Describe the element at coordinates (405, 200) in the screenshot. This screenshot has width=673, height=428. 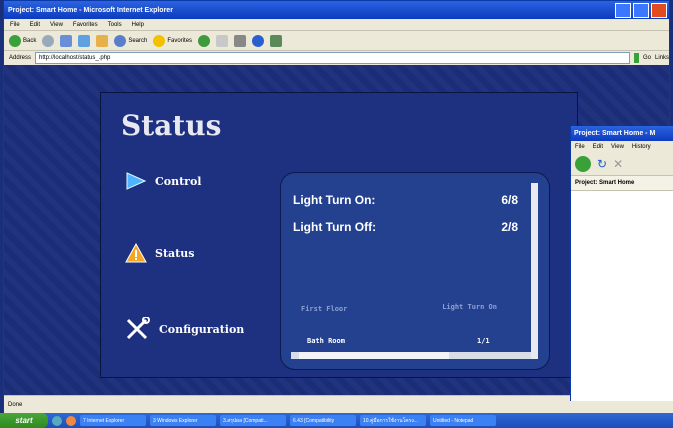
I see `summary-row-on: Light Turn On: 6/8` at that location.